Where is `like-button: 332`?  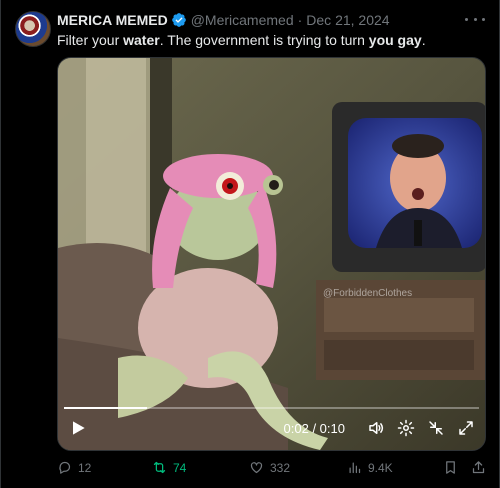
like-button: 332 is located at coordinates (269, 467).